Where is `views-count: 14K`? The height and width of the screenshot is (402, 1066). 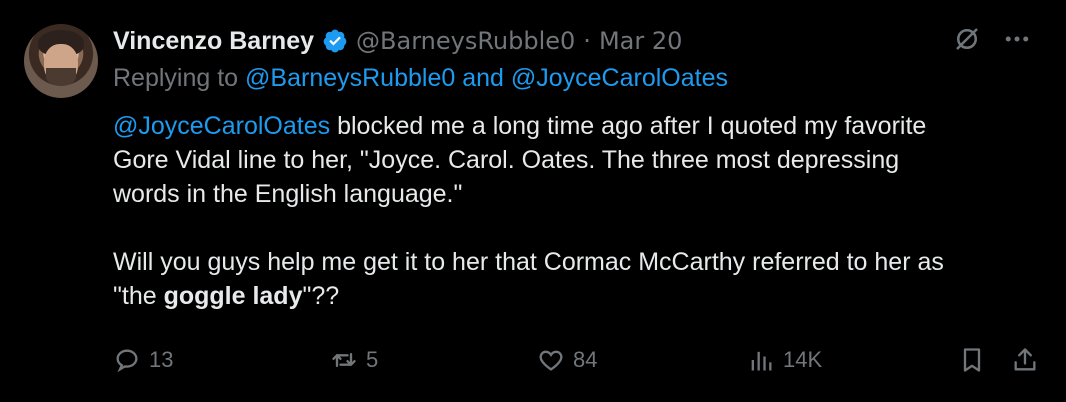
views-count: 14K is located at coordinates (803, 359).